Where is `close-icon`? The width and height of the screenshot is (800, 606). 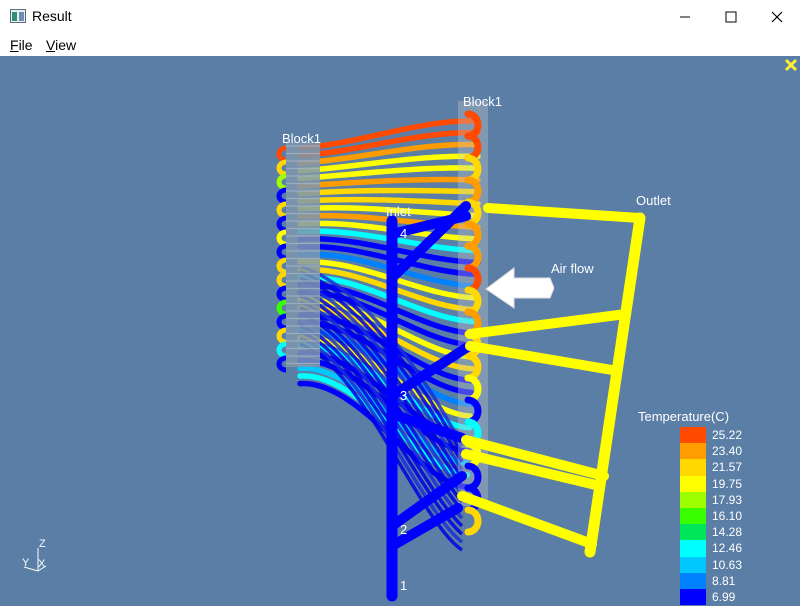
close-icon is located at coordinates (777, 16).